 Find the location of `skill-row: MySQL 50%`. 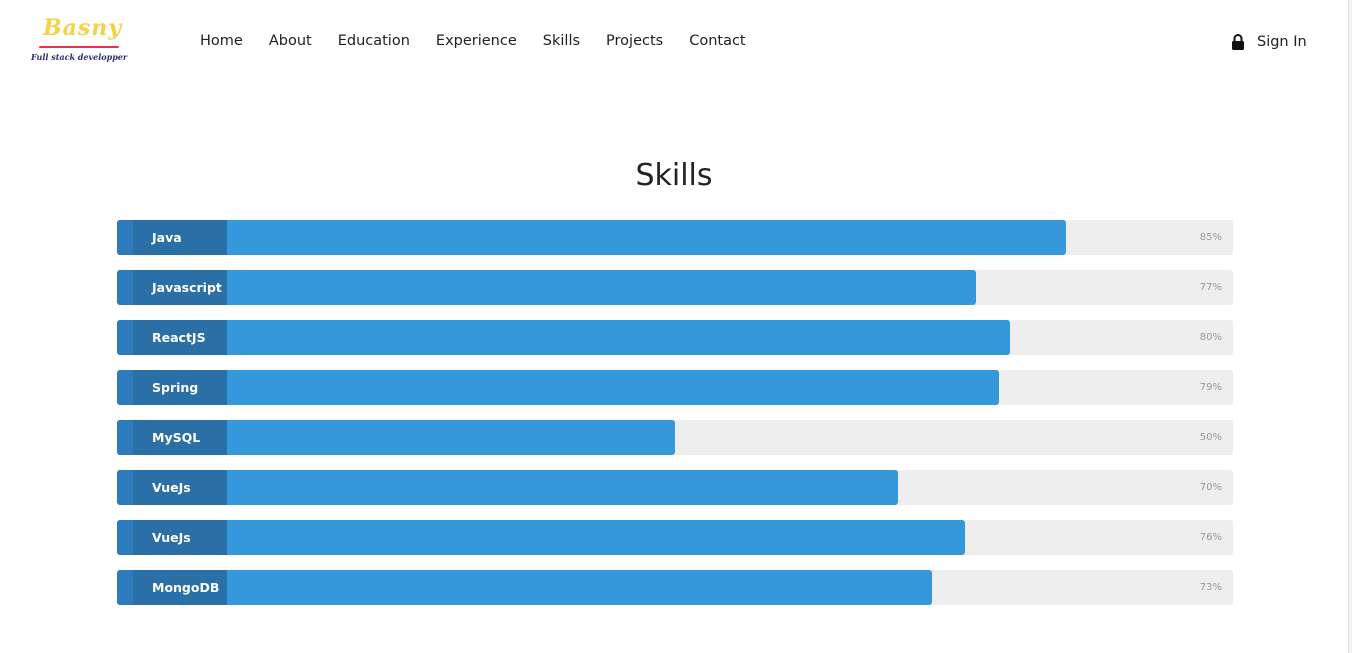

skill-row: MySQL 50% is located at coordinates (675, 437).